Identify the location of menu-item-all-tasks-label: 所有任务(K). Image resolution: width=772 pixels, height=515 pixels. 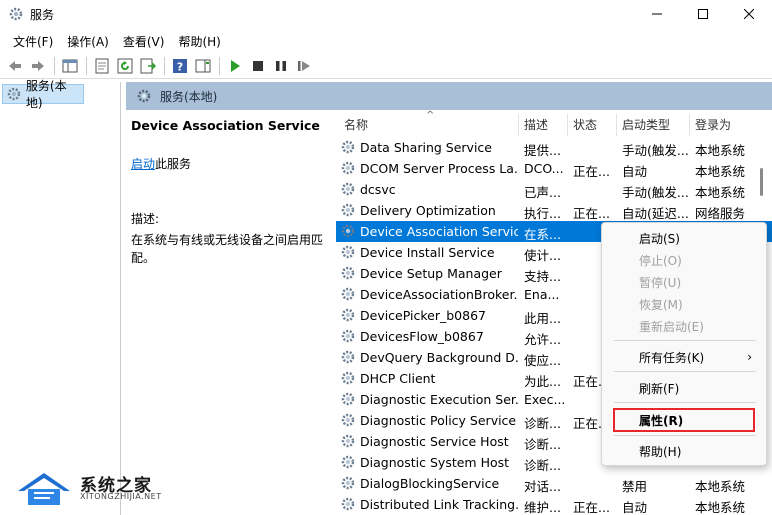
(672, 357).